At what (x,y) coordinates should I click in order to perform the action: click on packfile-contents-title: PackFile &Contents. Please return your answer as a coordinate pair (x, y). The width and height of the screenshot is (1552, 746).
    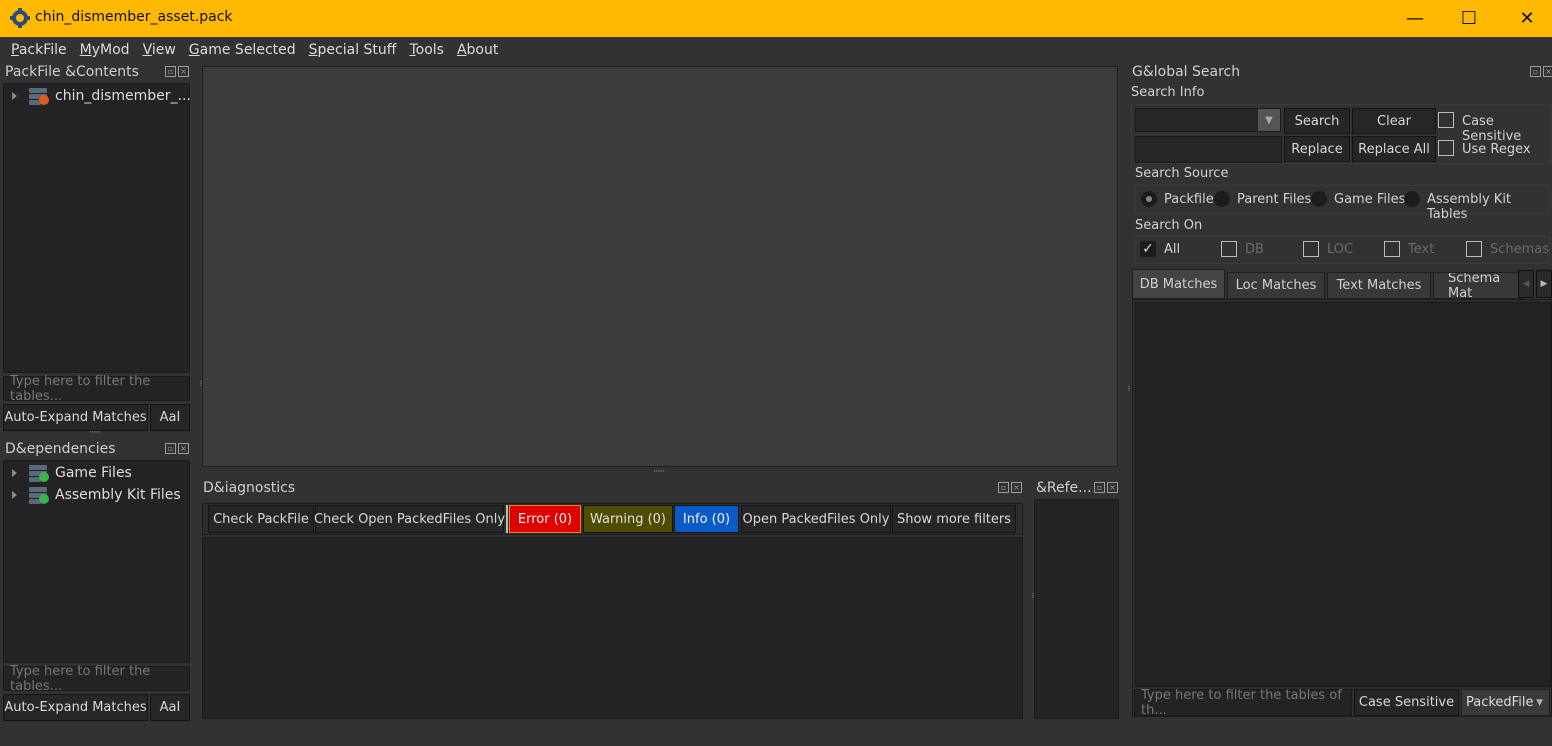
    Looking at the image, I should click on (72, 72).